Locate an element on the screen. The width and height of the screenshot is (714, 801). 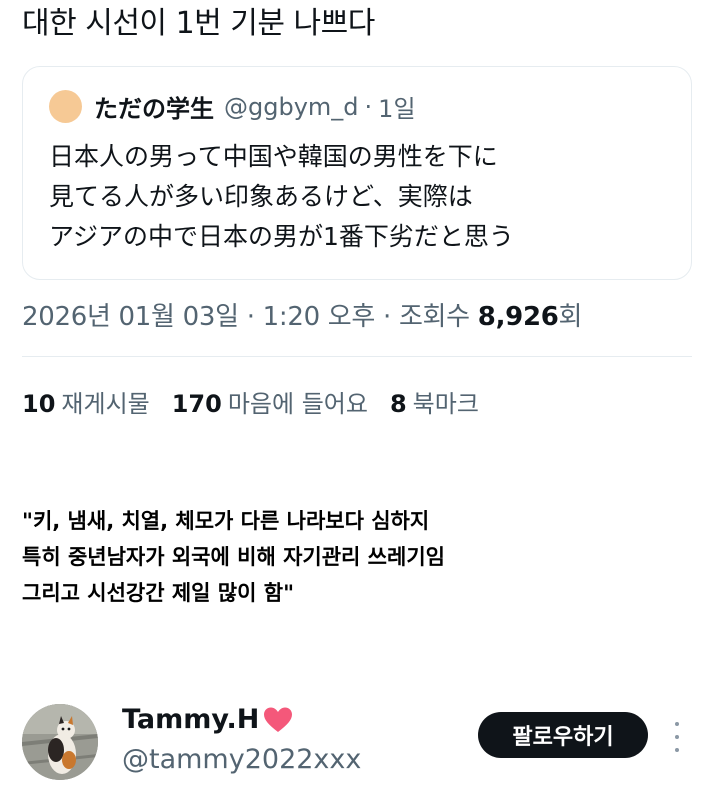
reposts-stat: 10 재게시물 is located at coordinates (86, 401).